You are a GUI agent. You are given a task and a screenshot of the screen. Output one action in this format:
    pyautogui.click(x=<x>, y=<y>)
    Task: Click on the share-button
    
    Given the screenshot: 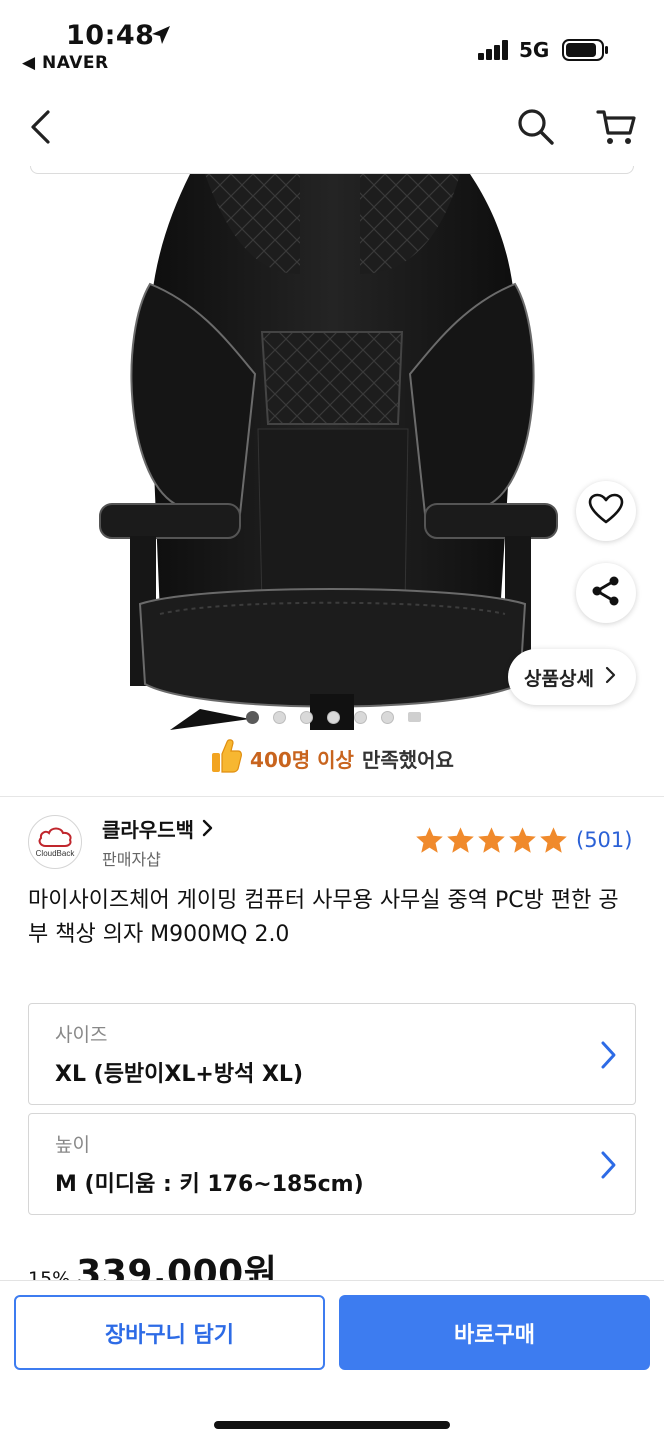 What is the action you would take?
    pyautogui.click(x=606, y=593)
    